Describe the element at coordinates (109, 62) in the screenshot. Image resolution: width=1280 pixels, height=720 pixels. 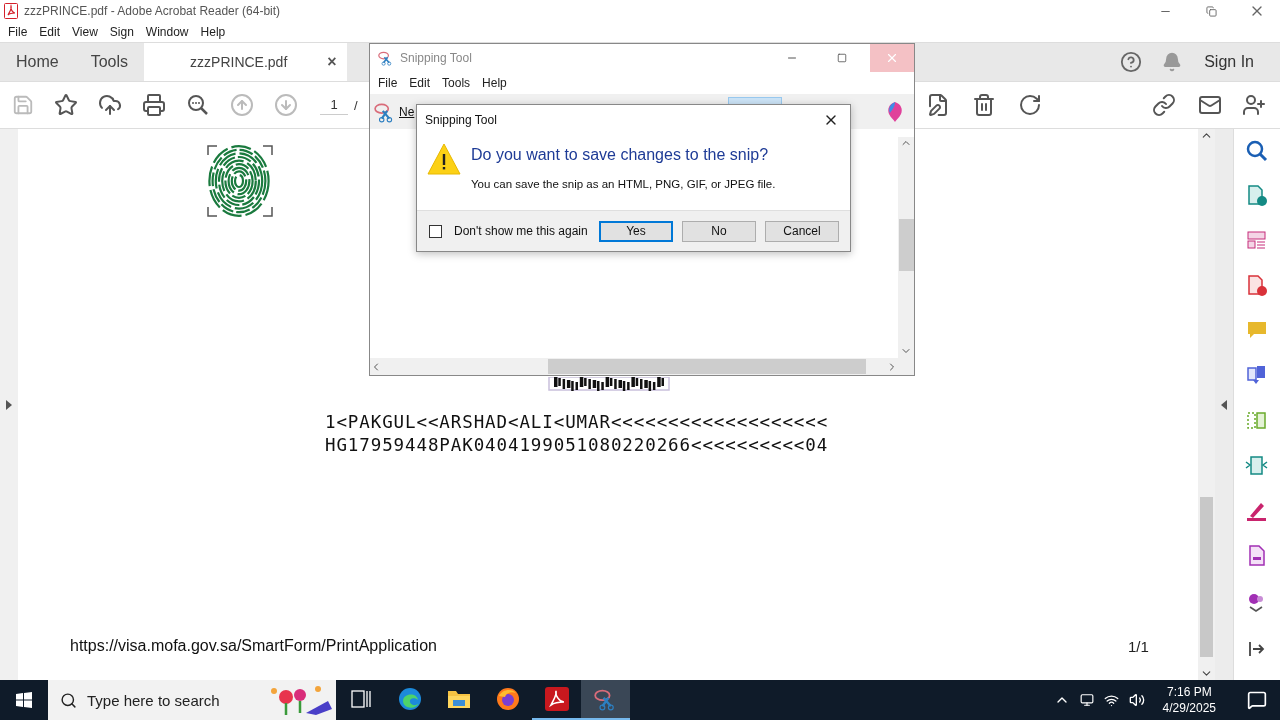
I see `nav-tab: Tools` at that location.